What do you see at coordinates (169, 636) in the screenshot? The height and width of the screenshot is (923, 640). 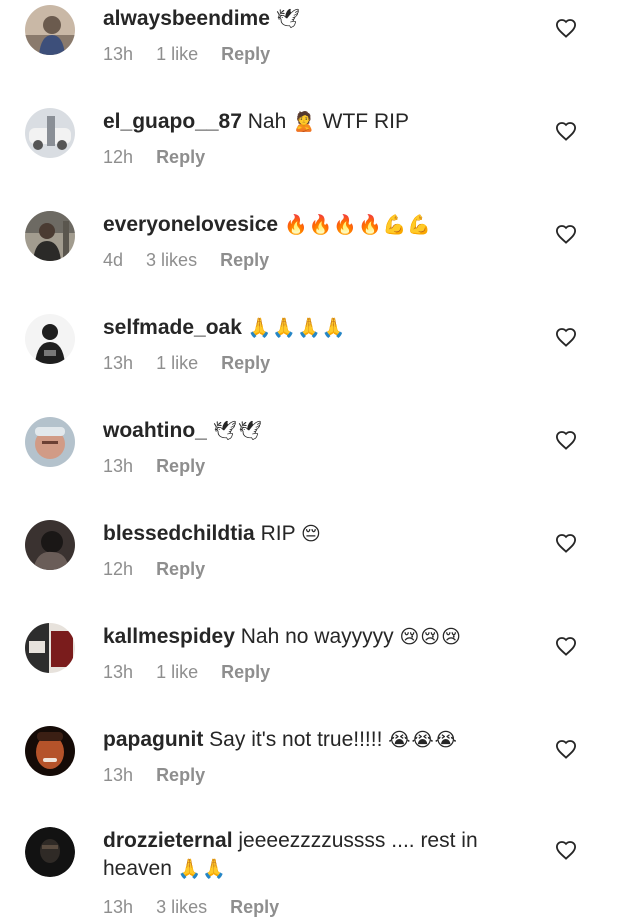 I see `comment-username: kallmespidey` at bounding box center [169, 636].